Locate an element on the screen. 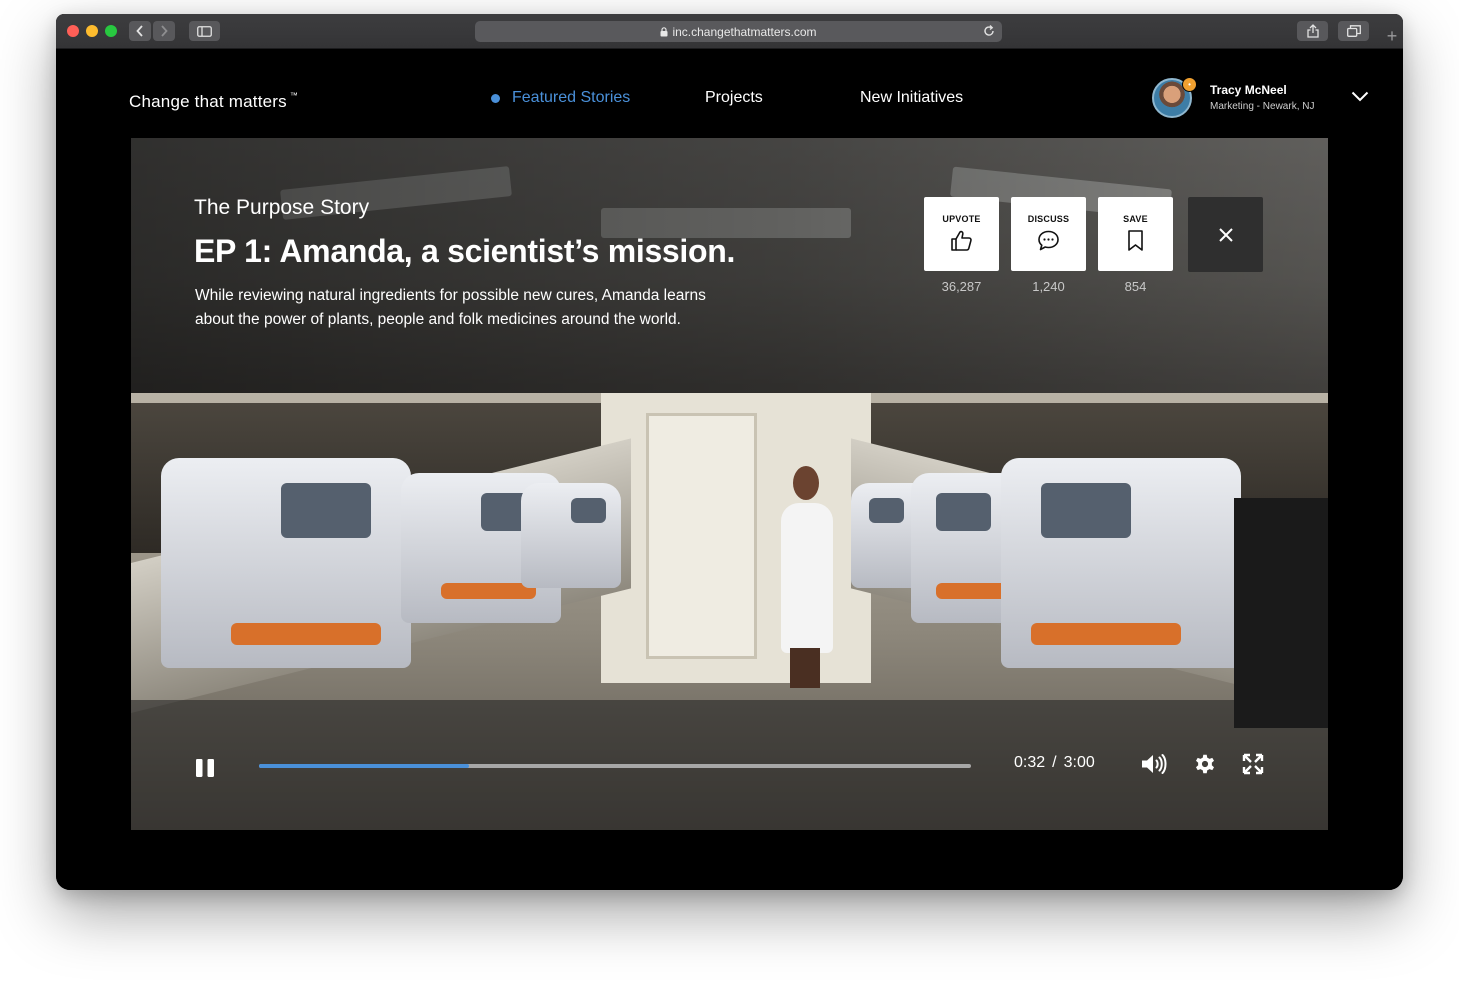 The width and height of the screenshot is (1459, 984). active-indicator-dot is located at coordinates (495, 98).